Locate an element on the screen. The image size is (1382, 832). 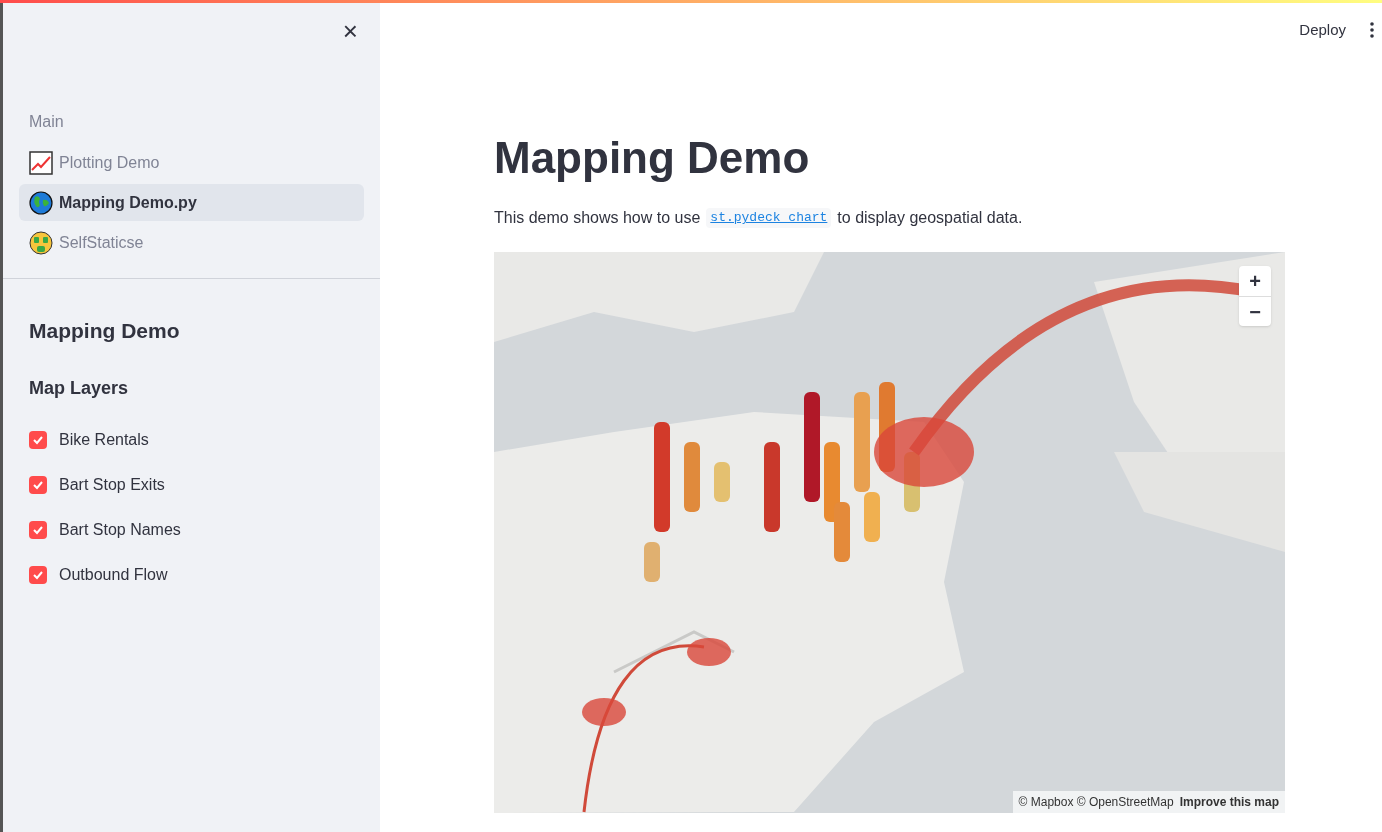
layers-heading: Map Layers is located at coordinates (79, 388).